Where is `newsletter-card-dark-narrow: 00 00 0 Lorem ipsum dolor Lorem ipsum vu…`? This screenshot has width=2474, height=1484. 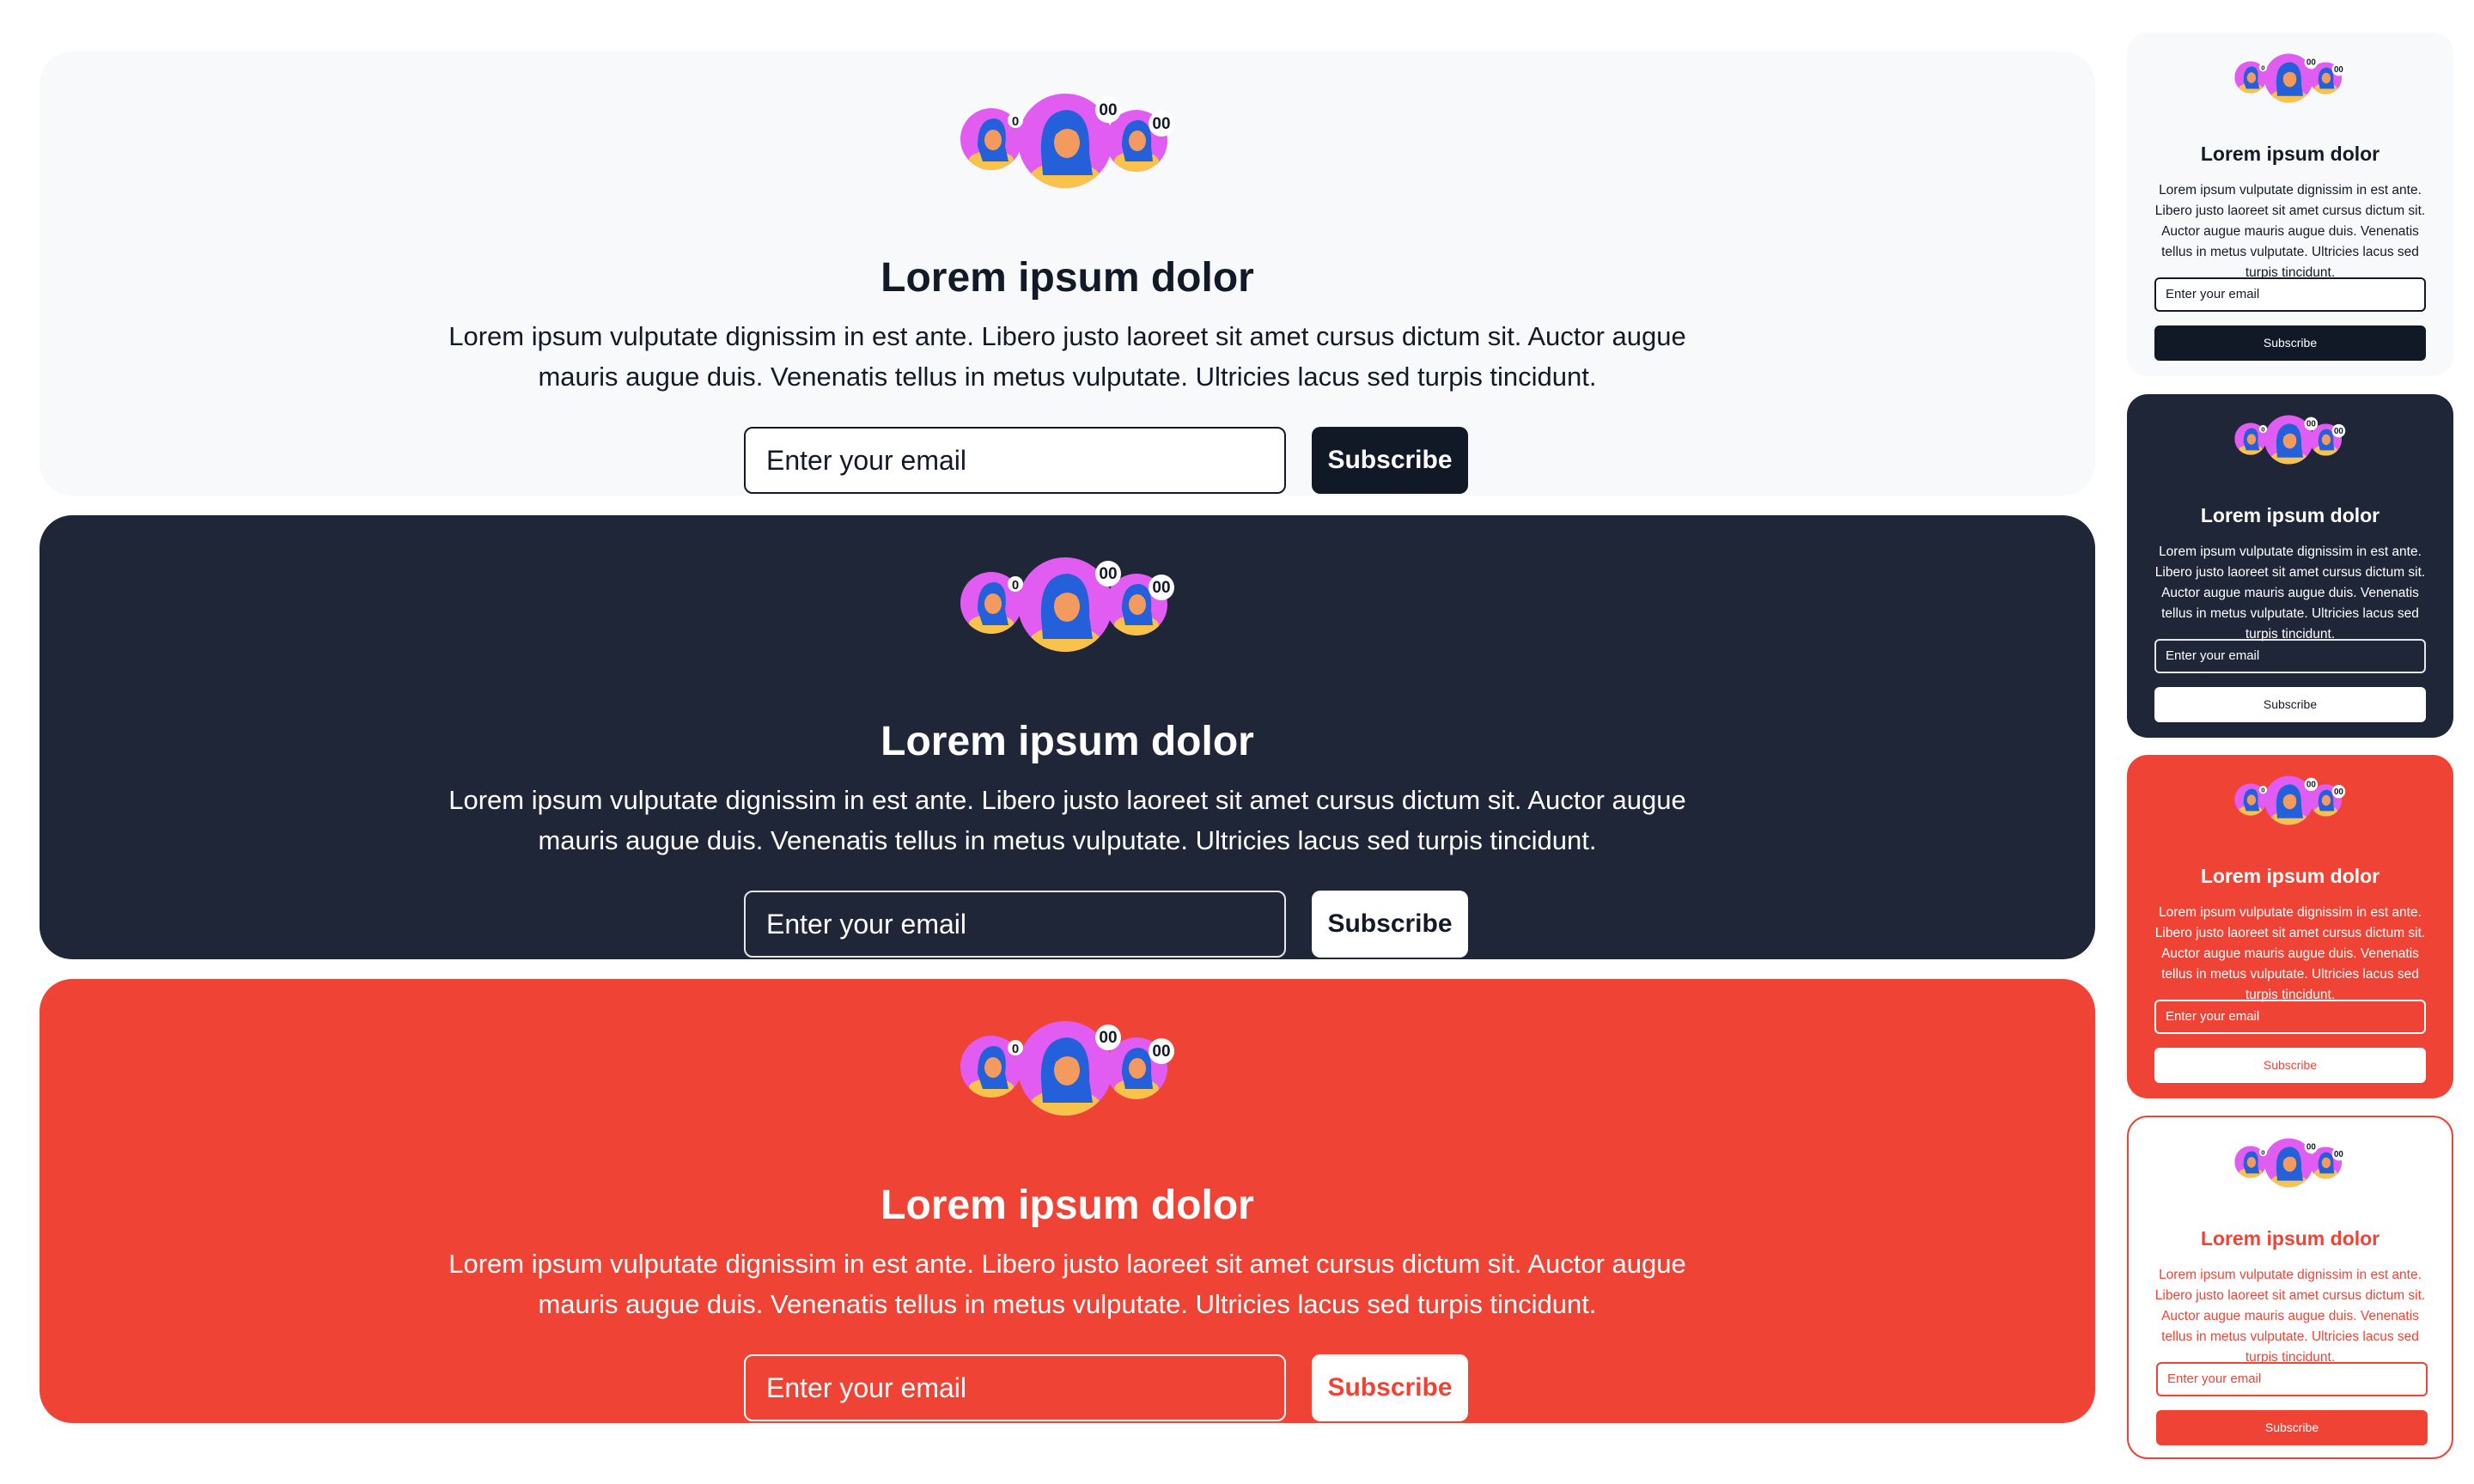 newsletter-card-dark-narrow: 00 00 0 Lorem ipsum dolor Lorem ipsum vu… is located at coordinates (2290, 566).